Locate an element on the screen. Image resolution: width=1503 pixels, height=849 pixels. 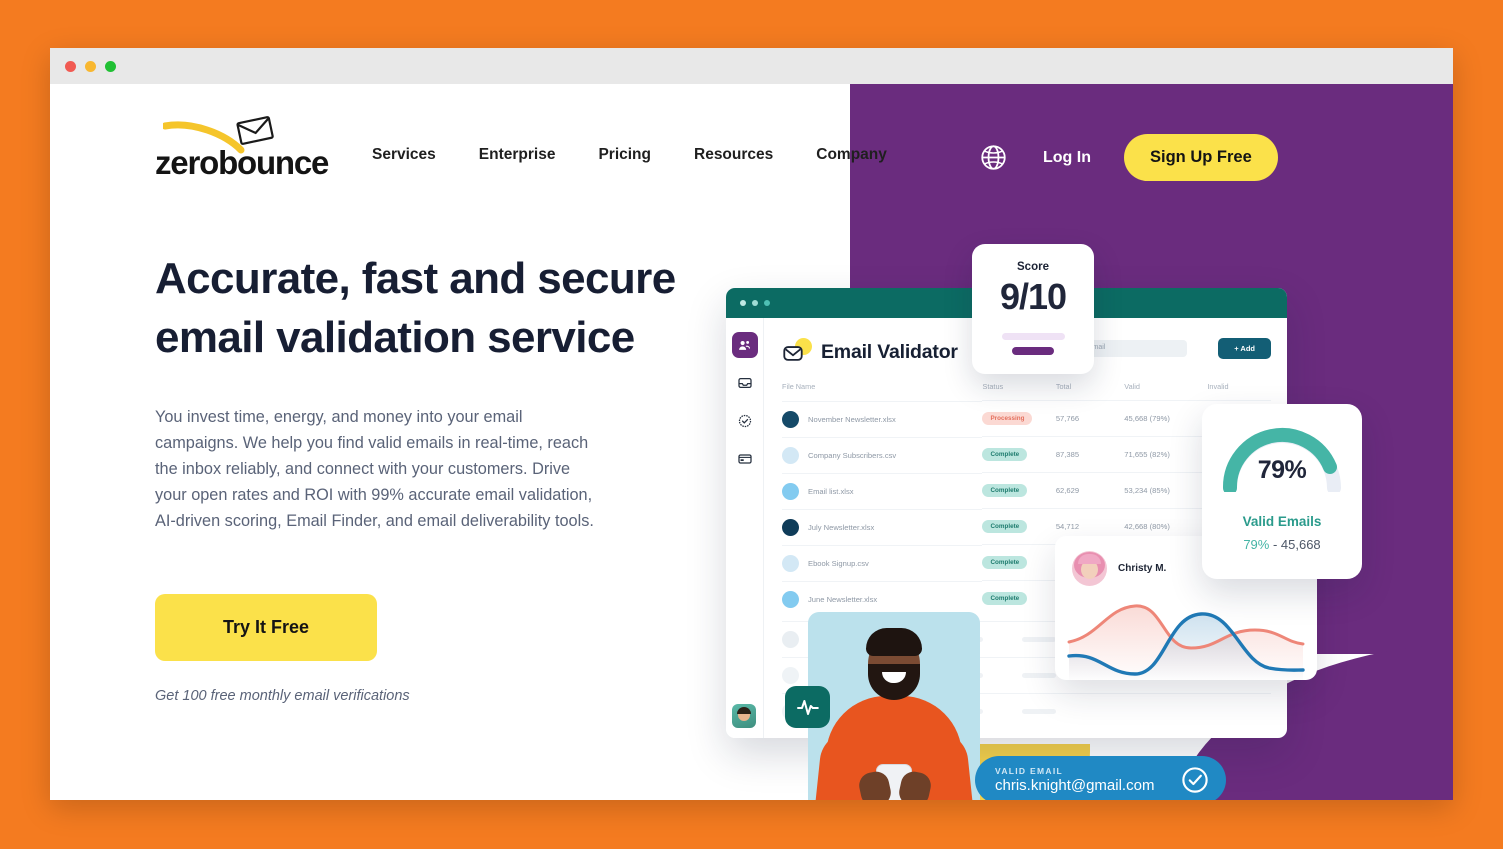
photo-hair is located at coordinates (894, 642).